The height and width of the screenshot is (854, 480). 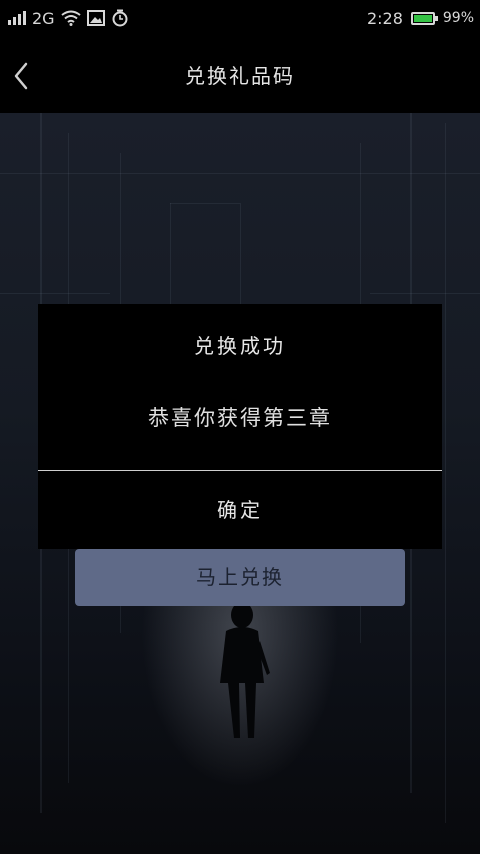 I want to click on dialog-message: 恭喜你获得第三章, so click(x=240, y=418).